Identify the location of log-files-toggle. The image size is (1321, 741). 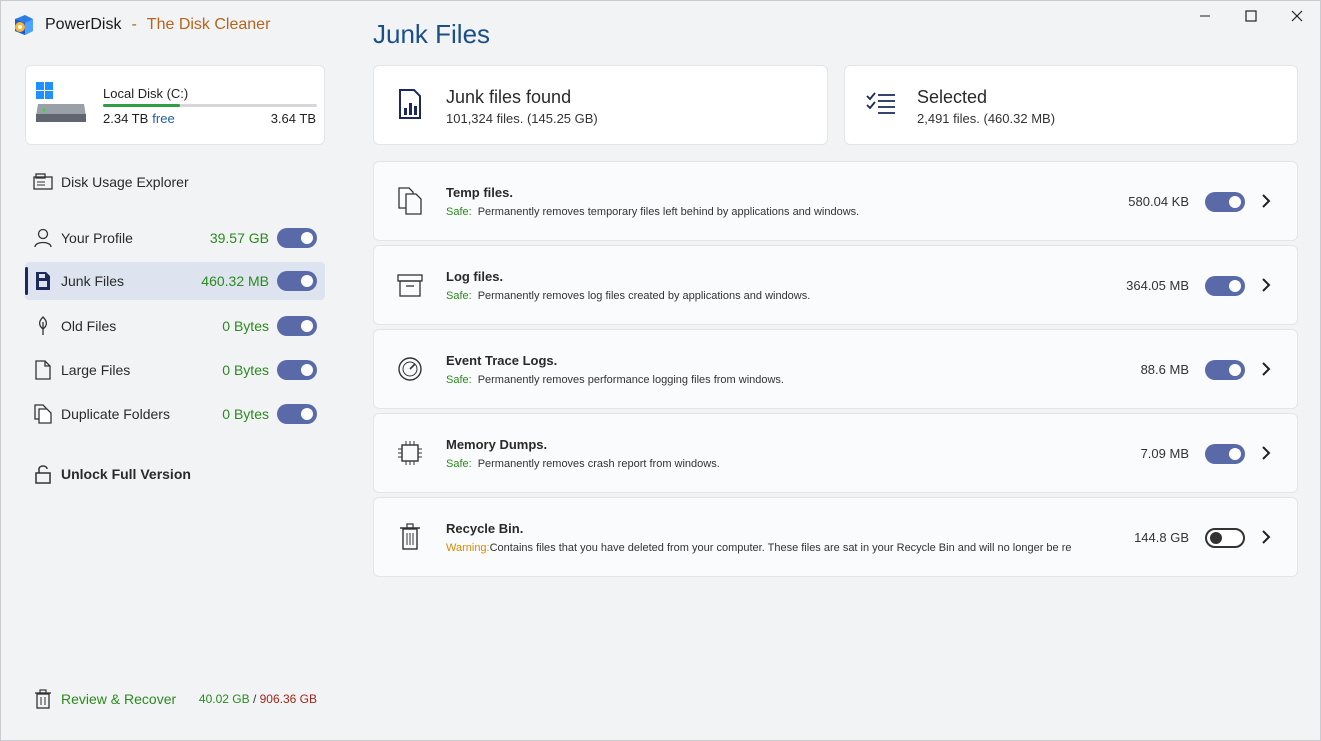
(1225, 286).